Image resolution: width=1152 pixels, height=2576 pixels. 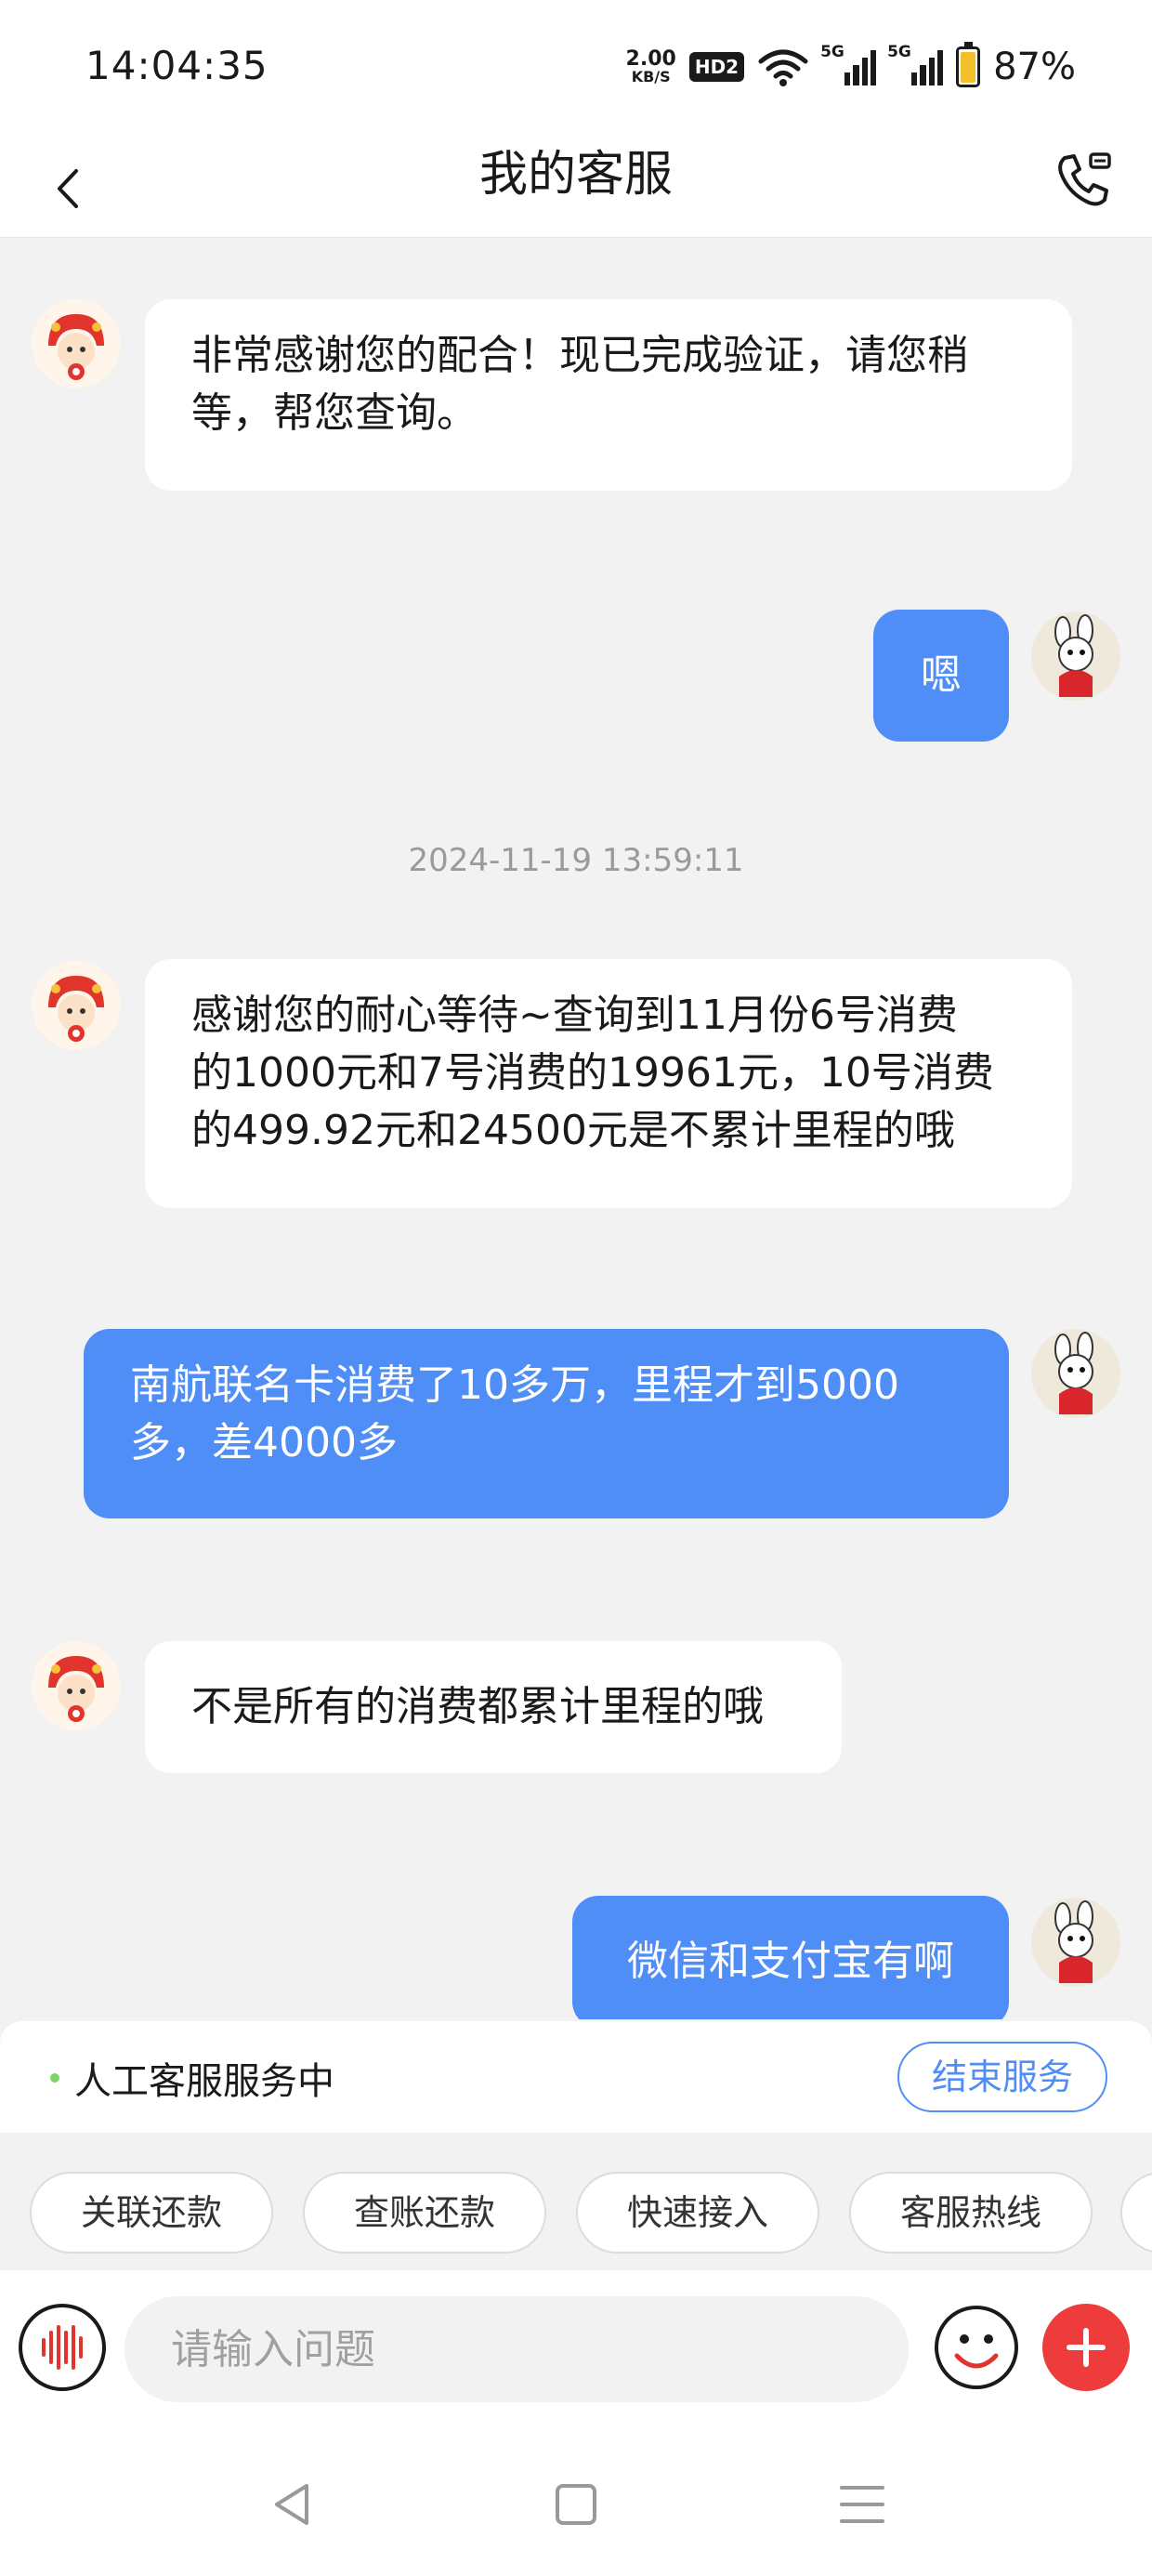 What do you see at coordinates (608, 395) in the screenshot?
I see `message-bubble-incoming: 非常感谢您的配合！现已完成验证，请您稍 等，帮您查询。` at bounding box center [608, 395].